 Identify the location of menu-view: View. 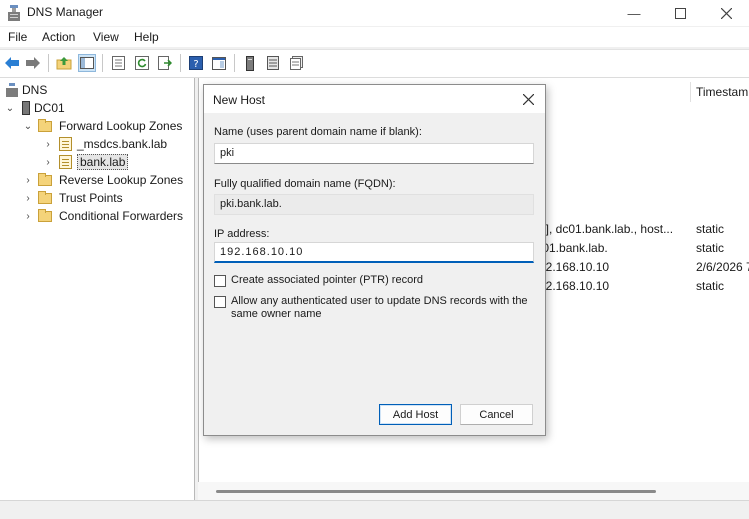
(106, 37).